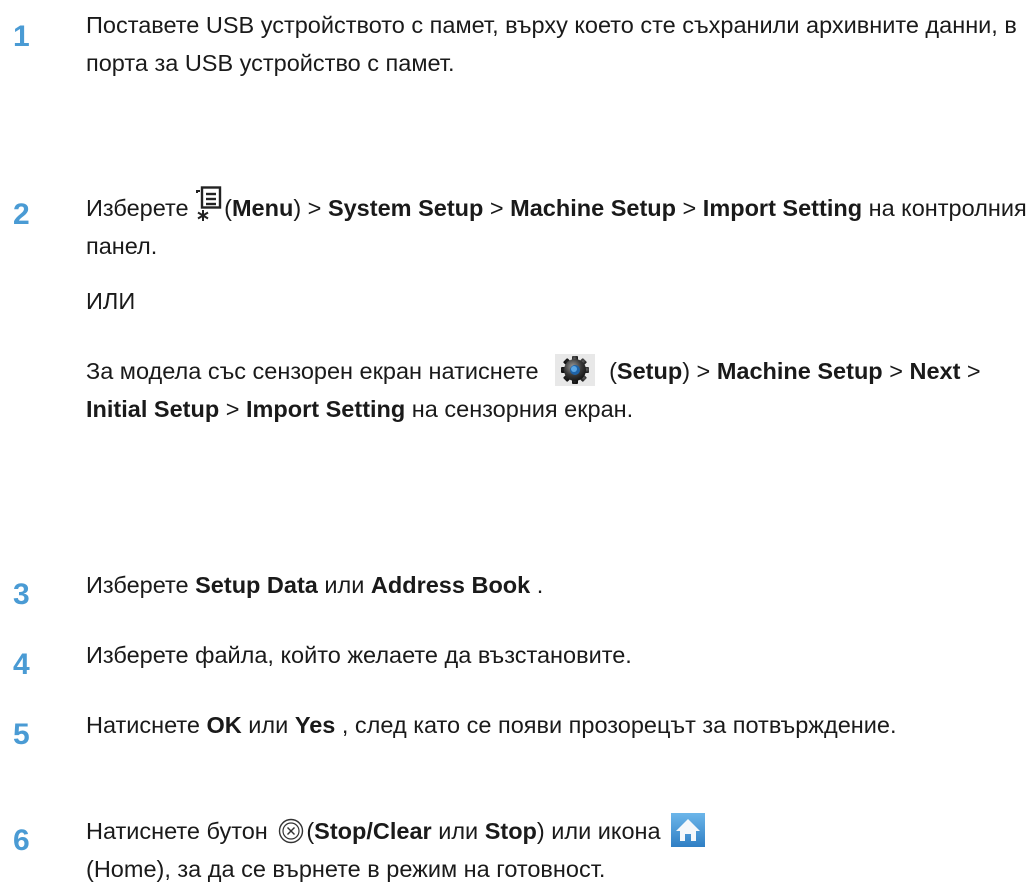 The image size is (1035, 893). What do you see at coordinates (405, 208) in the screenshot?
I see `system-setup-label: System Setup` at bounding box center [405, 208].